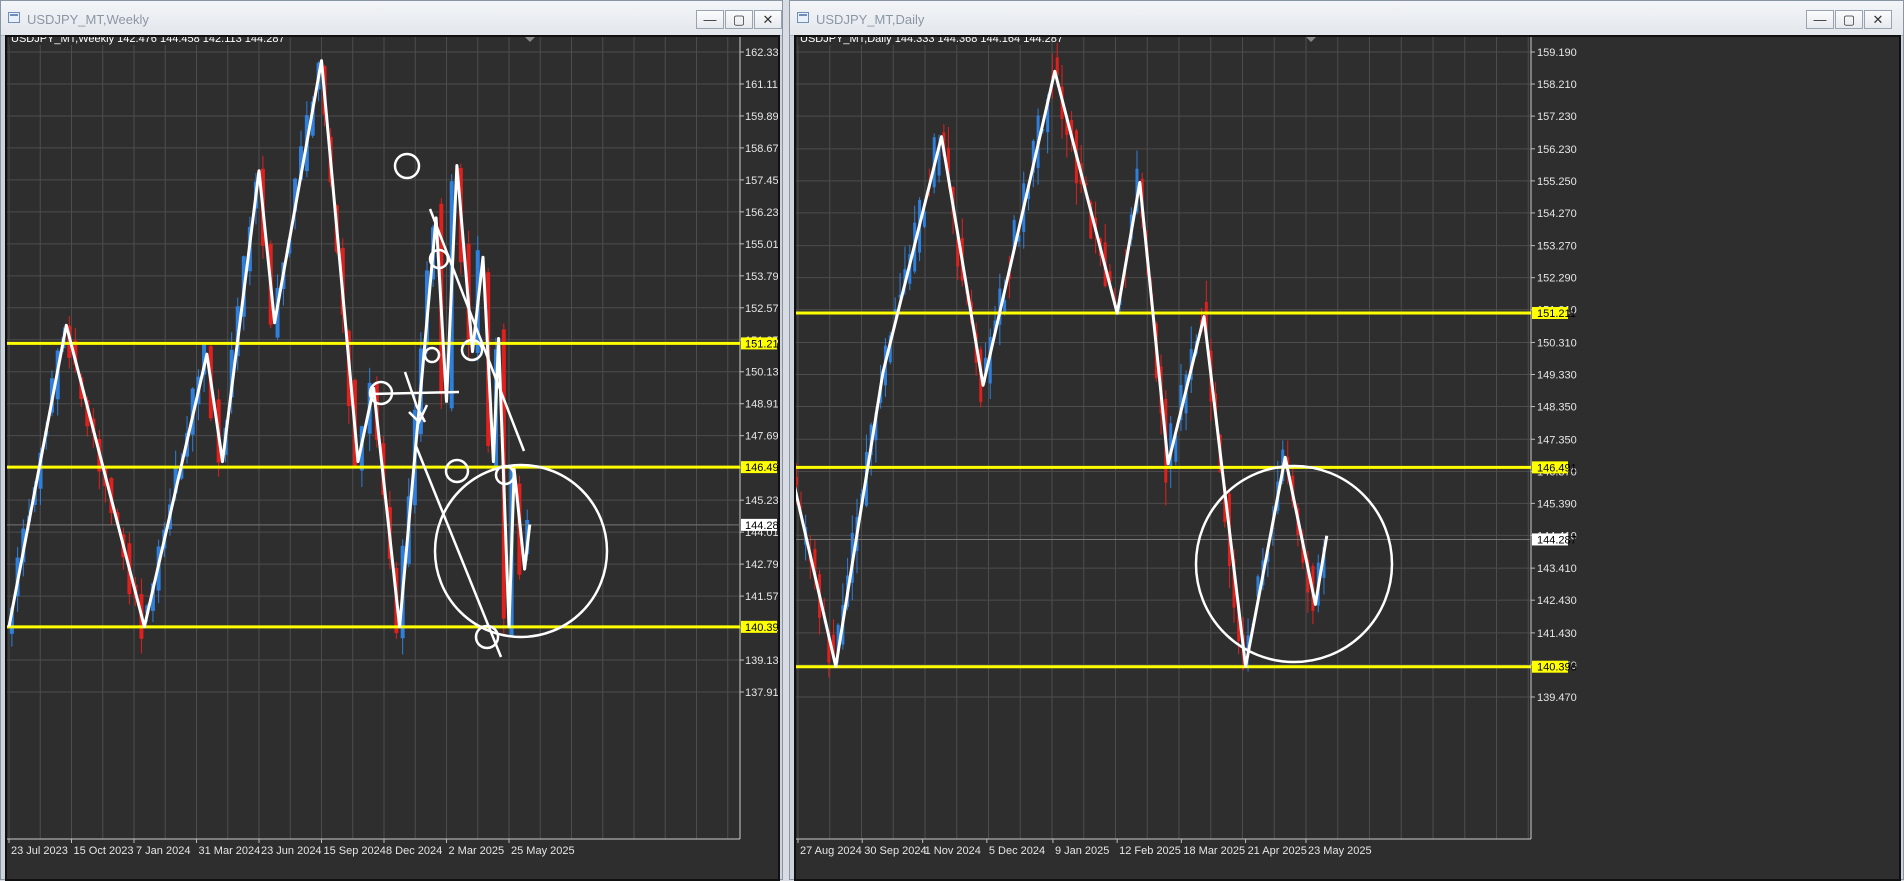 The image size is (1904, 881). What do you see at coordinates (414, 851) in the screenshot?
I see `date-tick-label: 8 Dec 2024` at bounding box center [414, 851].